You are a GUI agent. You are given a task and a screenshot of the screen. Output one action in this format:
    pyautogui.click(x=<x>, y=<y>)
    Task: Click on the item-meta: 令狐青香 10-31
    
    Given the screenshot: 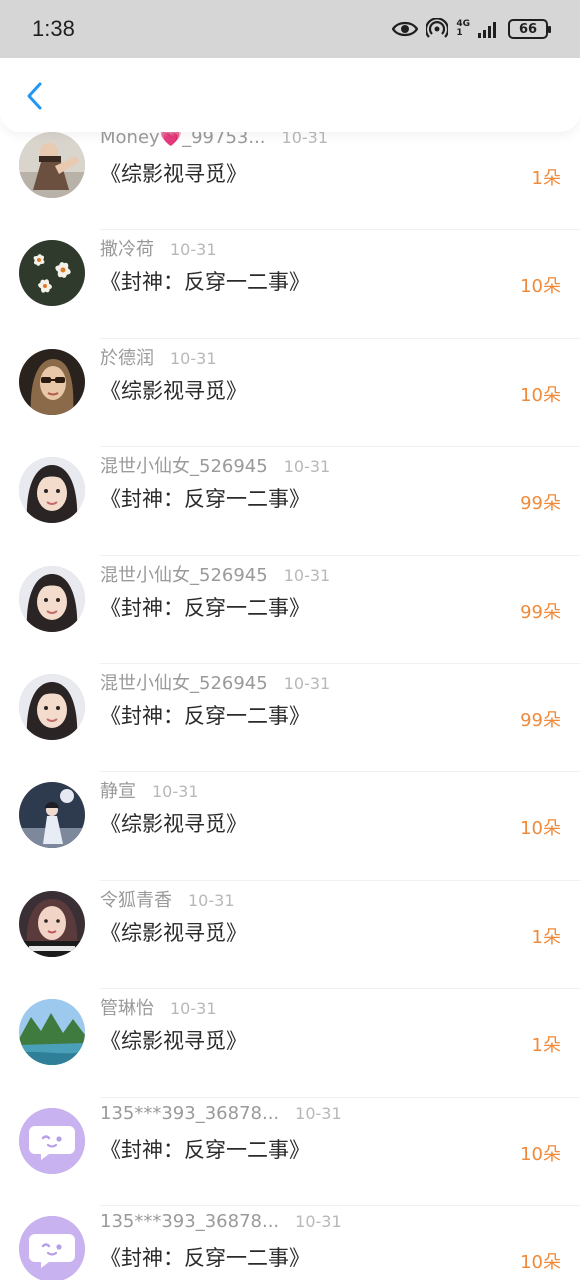 What is the action you would take?
    pyautogui.click(x=167, y=899)
    